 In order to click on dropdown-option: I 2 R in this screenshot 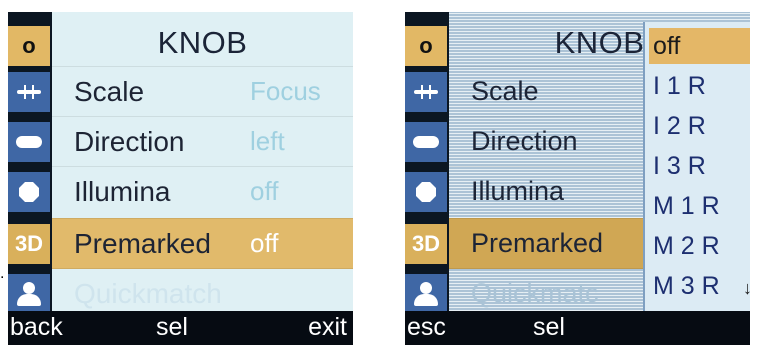, I will do `click(699, 126)`.